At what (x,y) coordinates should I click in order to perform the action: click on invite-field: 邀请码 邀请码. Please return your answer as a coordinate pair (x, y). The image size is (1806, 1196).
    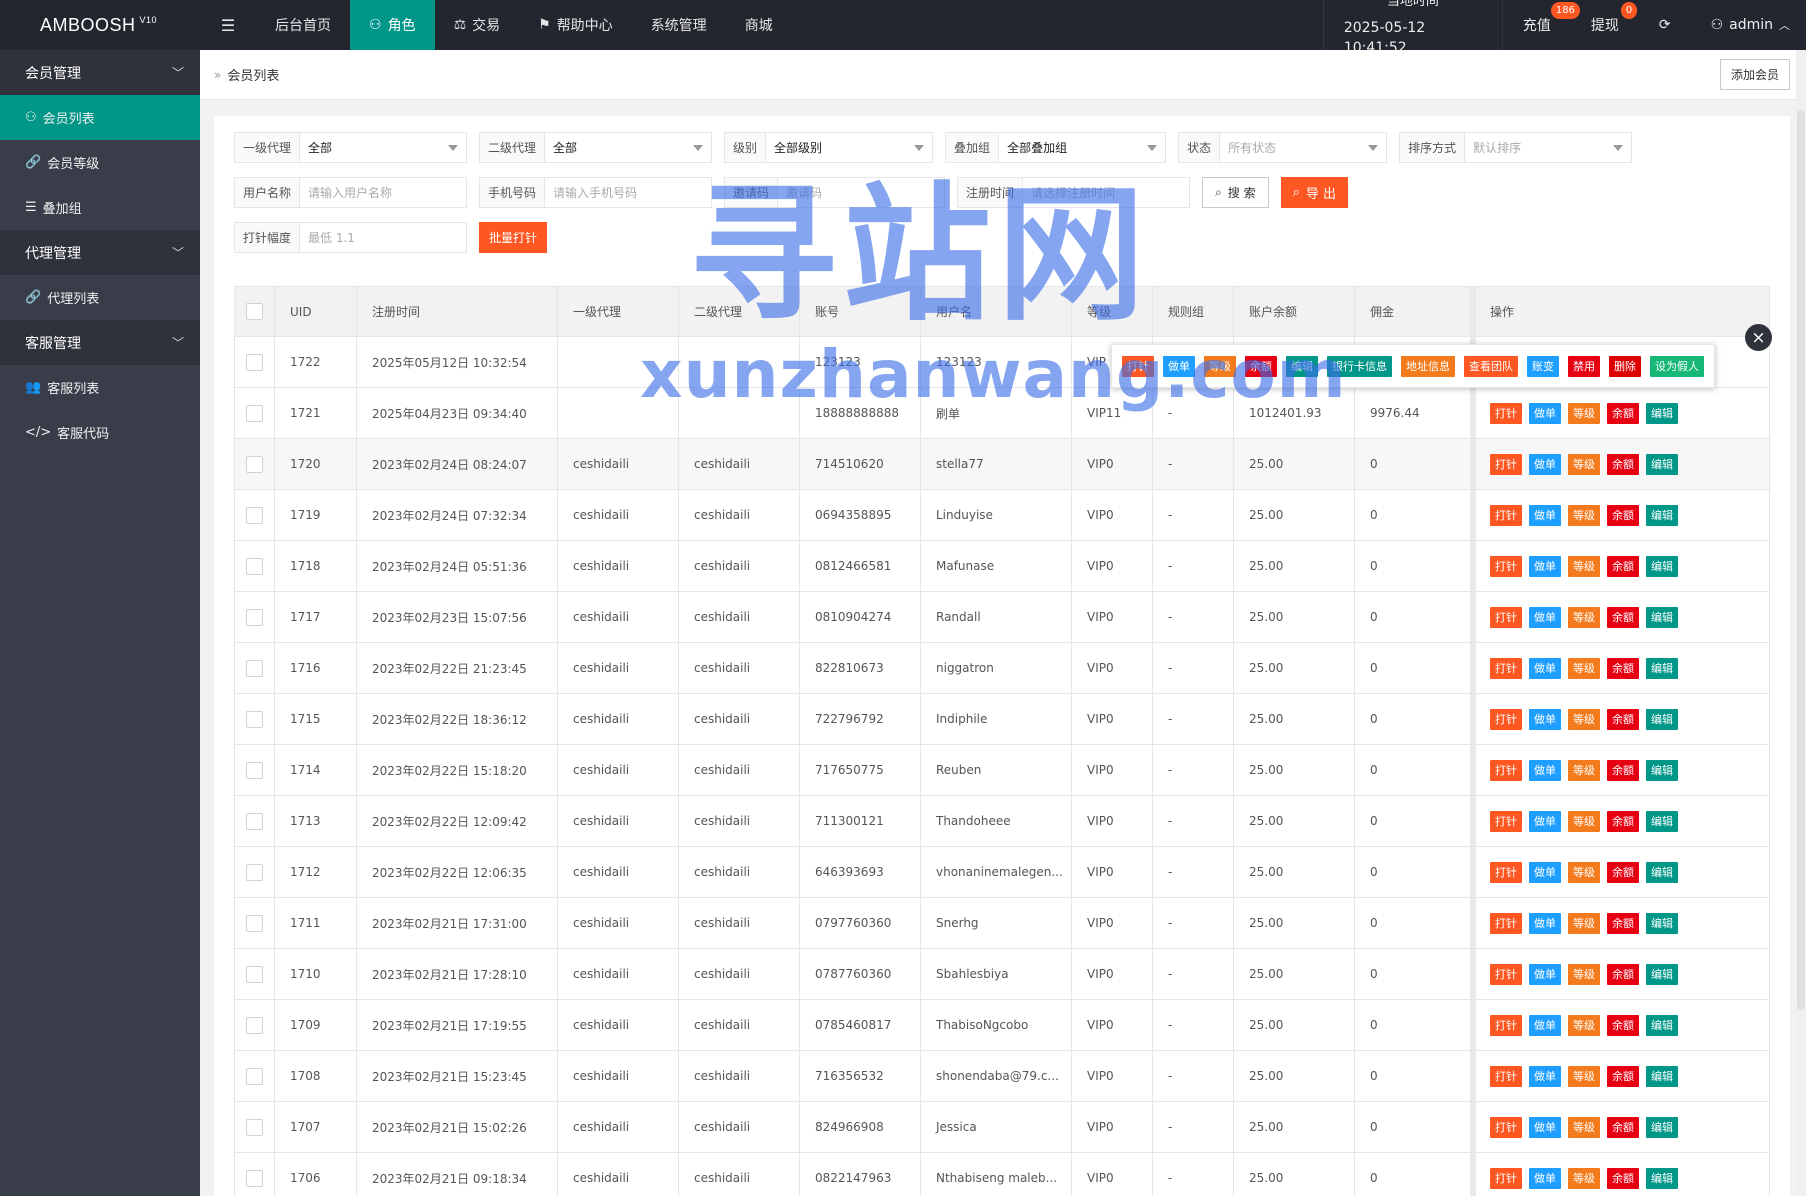
    Looking at the image, I should click on (835, 192).